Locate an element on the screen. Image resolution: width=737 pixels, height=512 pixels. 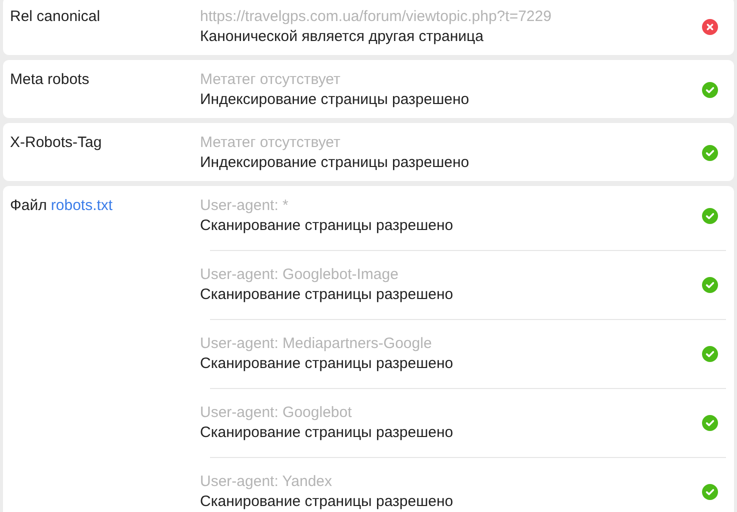
check-label: Rel canonical is located at coordinates (55, 17).